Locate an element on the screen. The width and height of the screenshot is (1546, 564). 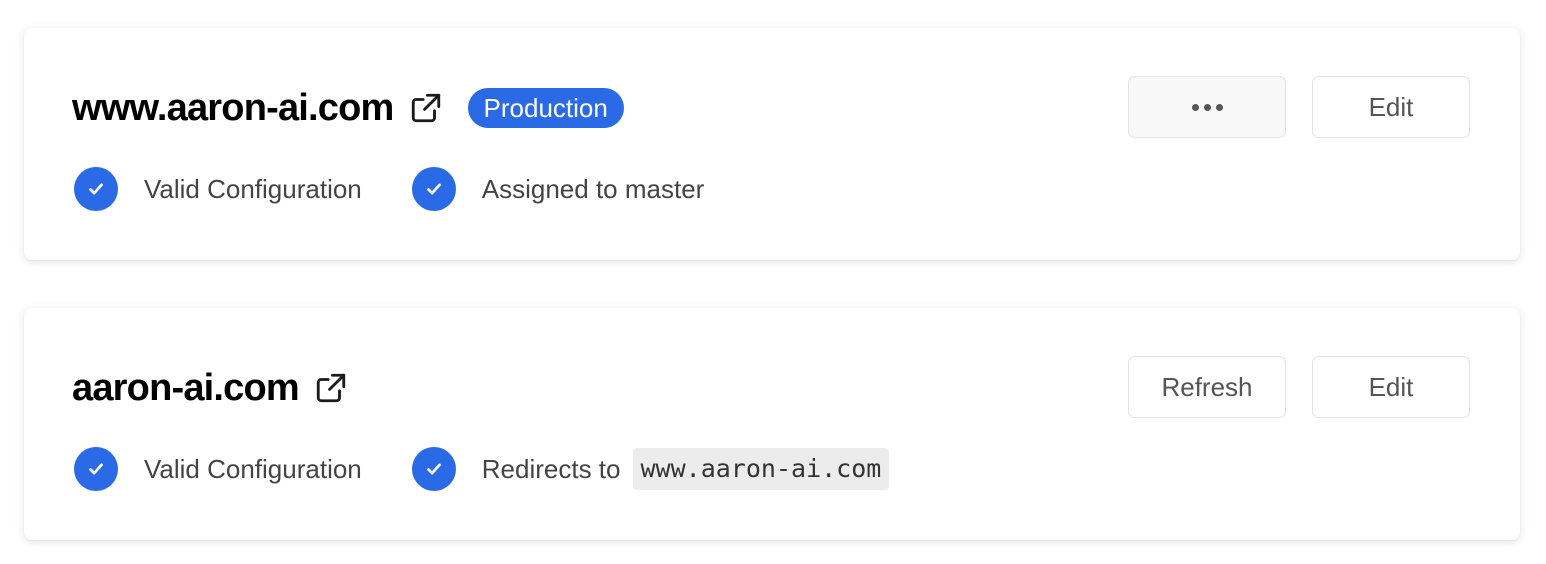
domain-title-row: aaron-ai.com is located at coordinates (210, 388).